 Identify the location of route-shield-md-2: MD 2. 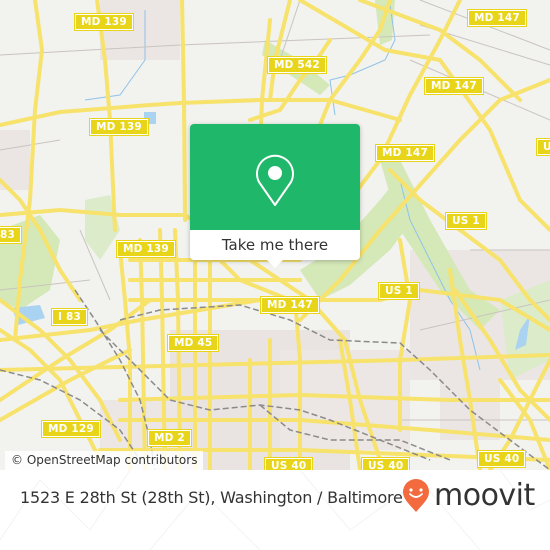
(169, 438).